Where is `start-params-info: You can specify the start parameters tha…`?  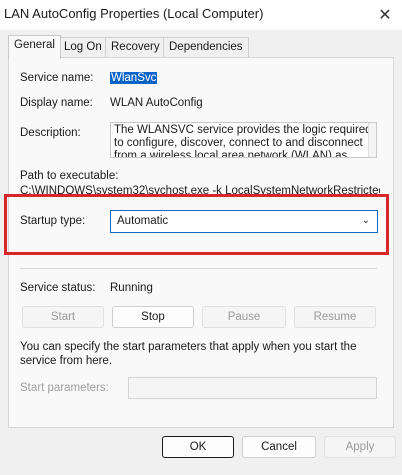 start-params-info: You can specify the start parameters tha… is located at coordinates (188, 354).